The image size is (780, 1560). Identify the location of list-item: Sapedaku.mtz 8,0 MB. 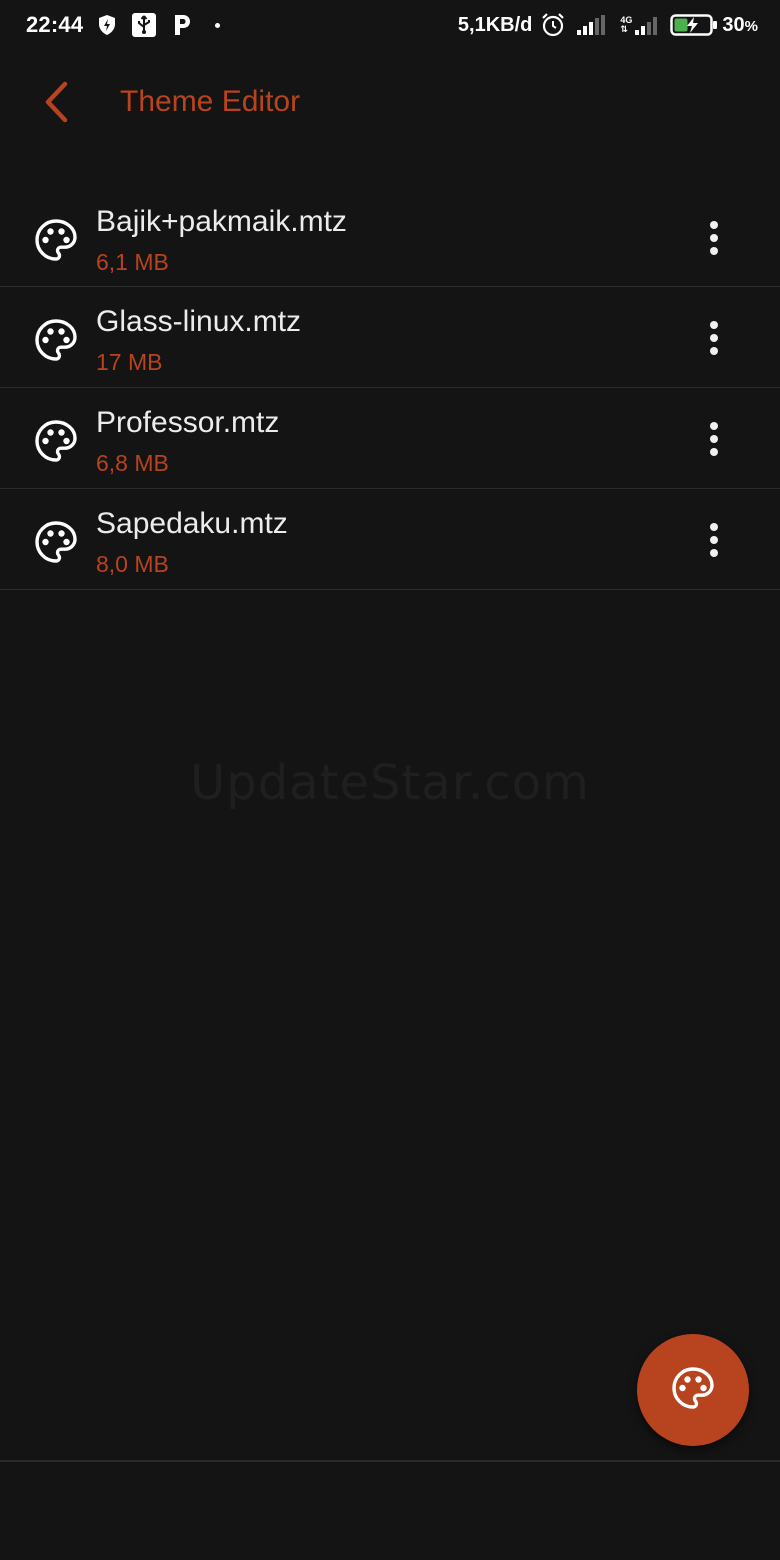
(390, 539).